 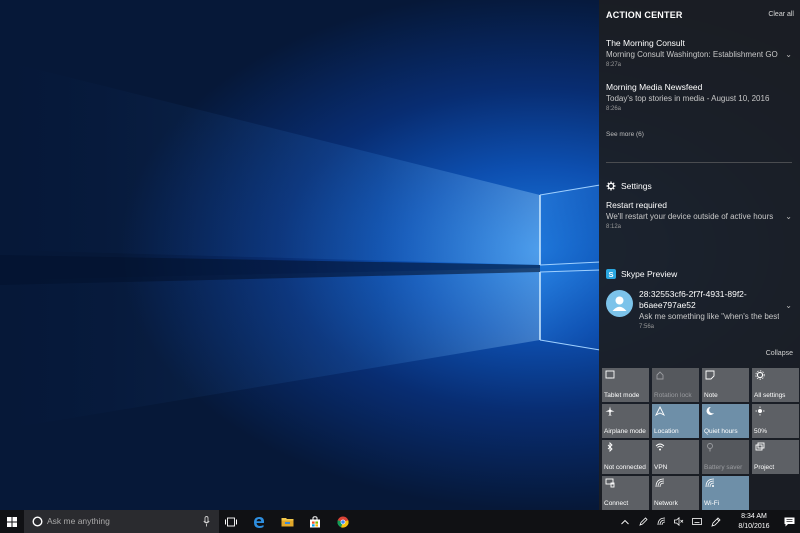 I want to click on chrome-icon, so click(x=343, y=522).